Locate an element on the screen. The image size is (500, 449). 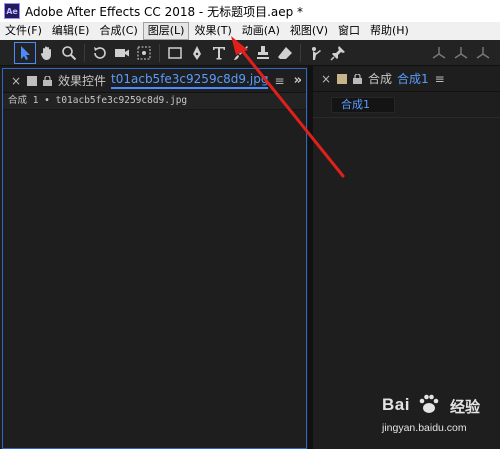
after-effects-logo: Ae is located at coordinates (12, 11).